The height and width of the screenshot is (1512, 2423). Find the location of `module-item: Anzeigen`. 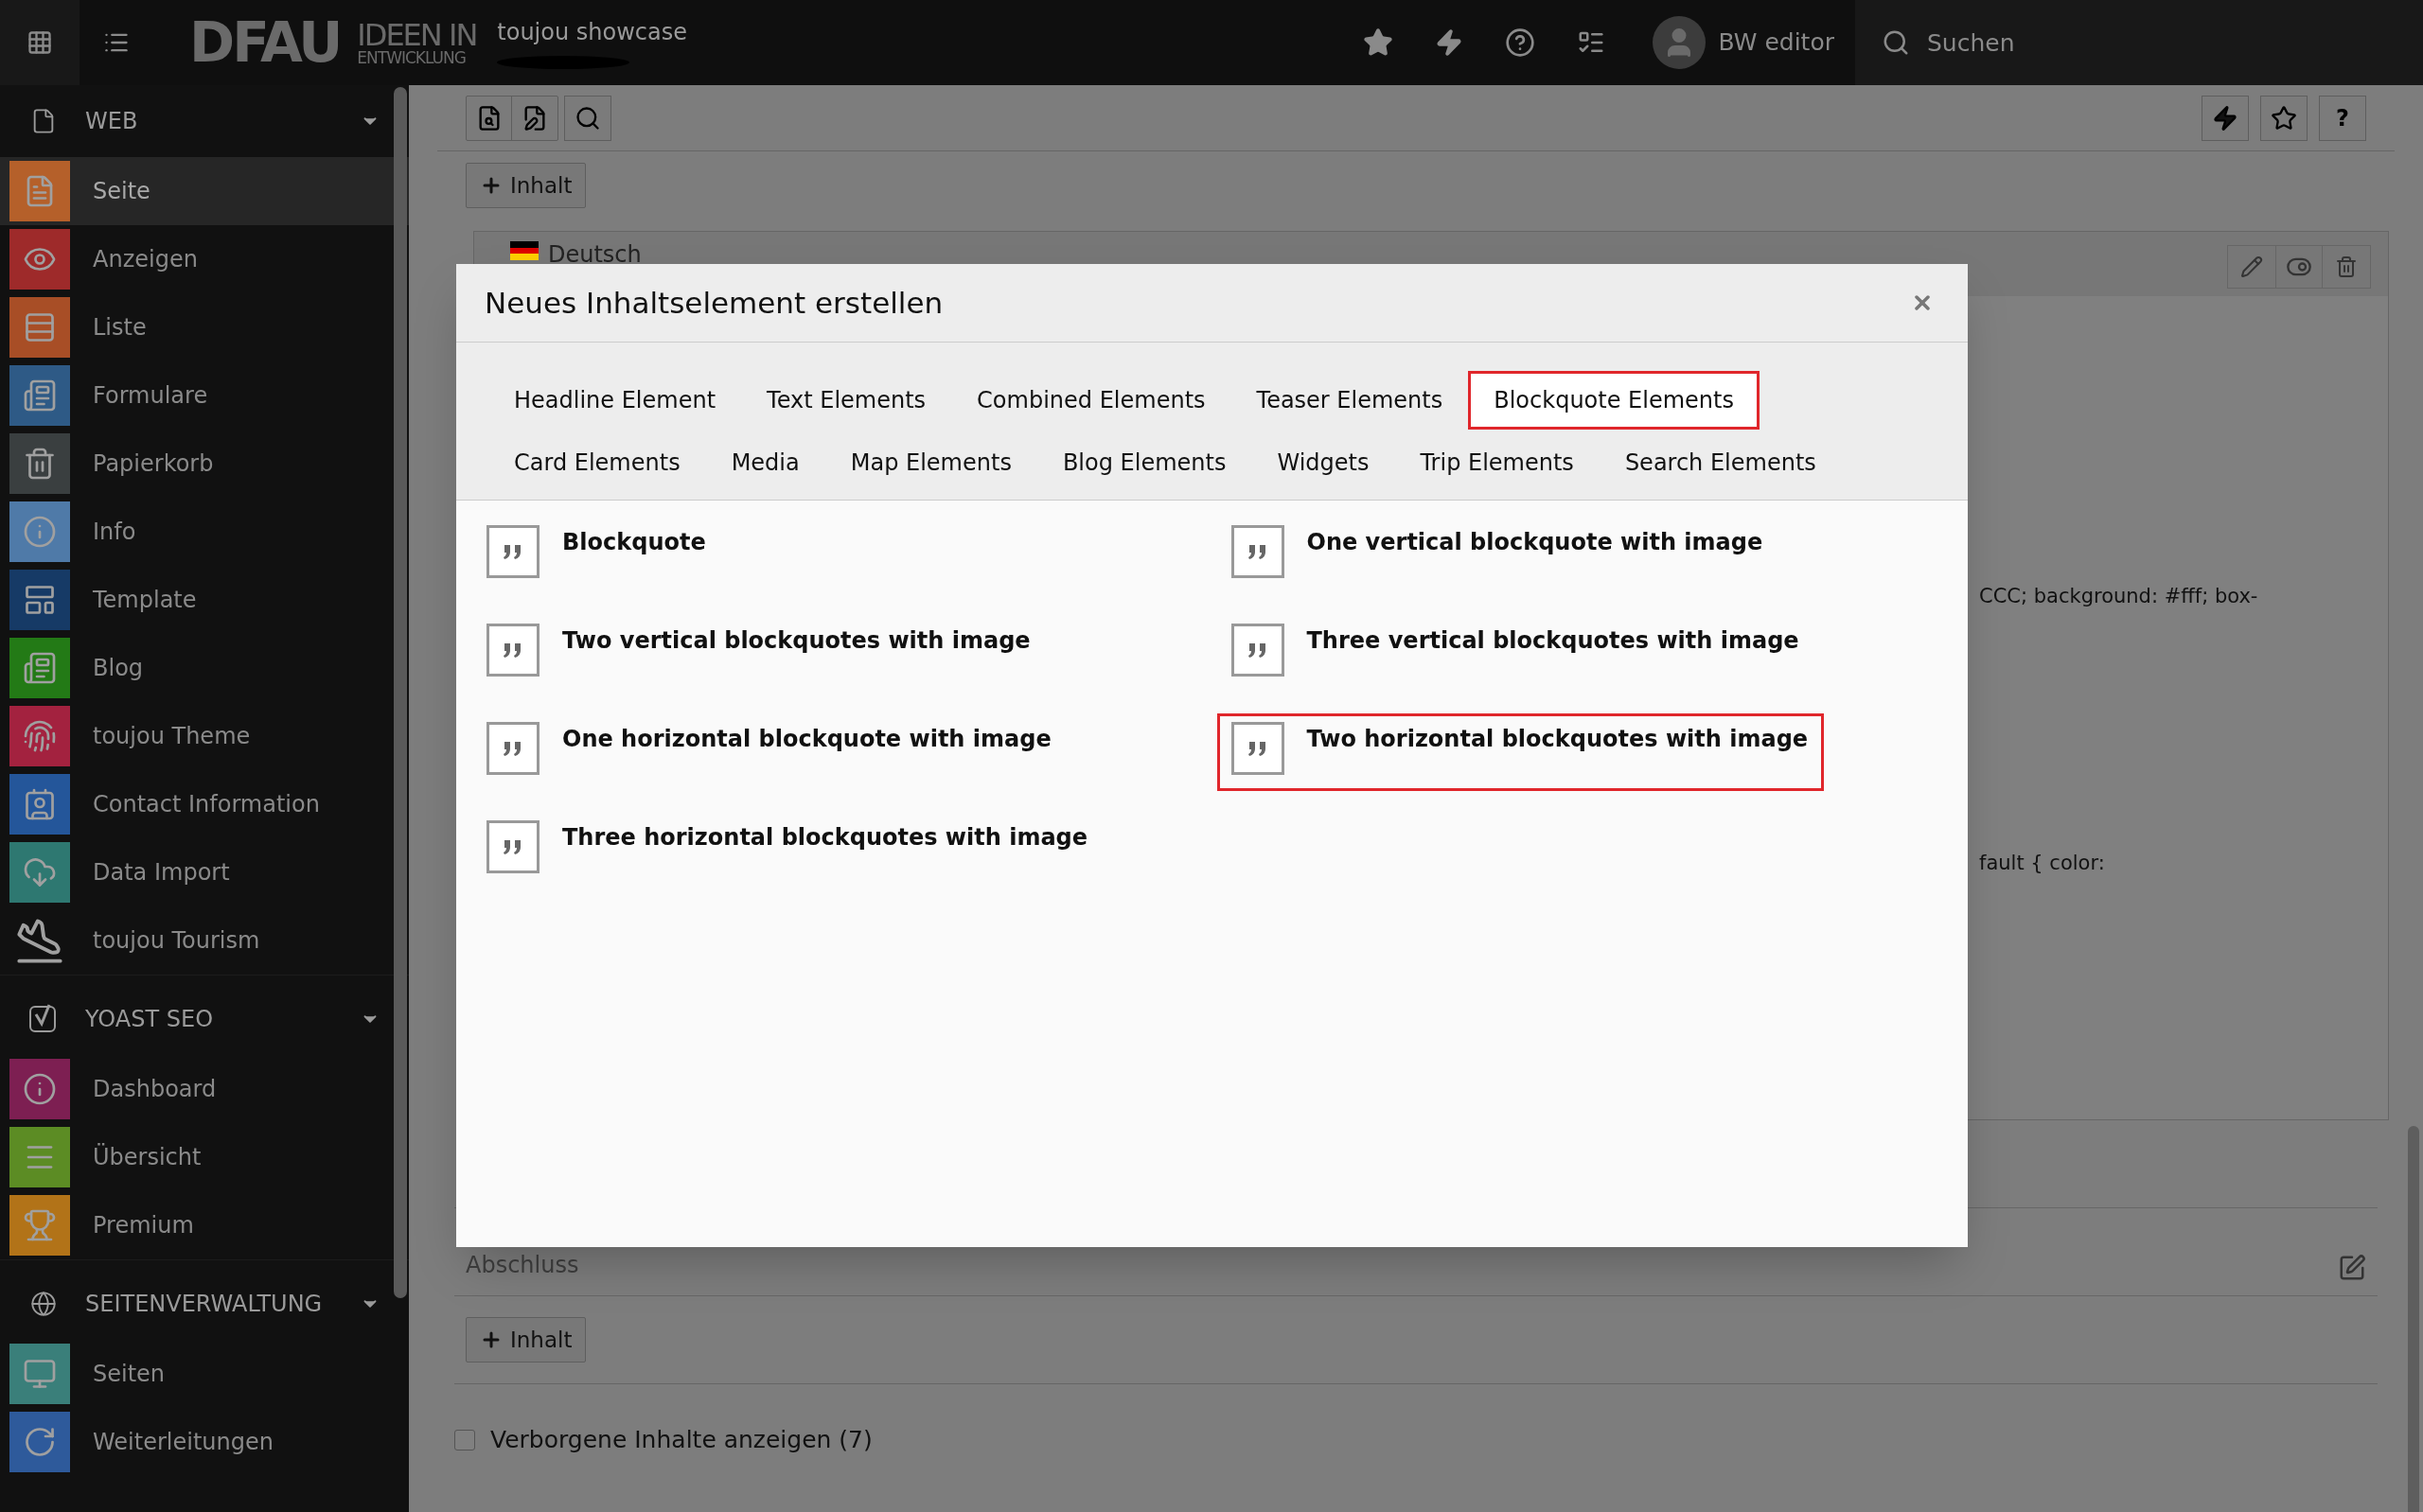

module-item: Anzeigen is located at coordinates (204, 259).